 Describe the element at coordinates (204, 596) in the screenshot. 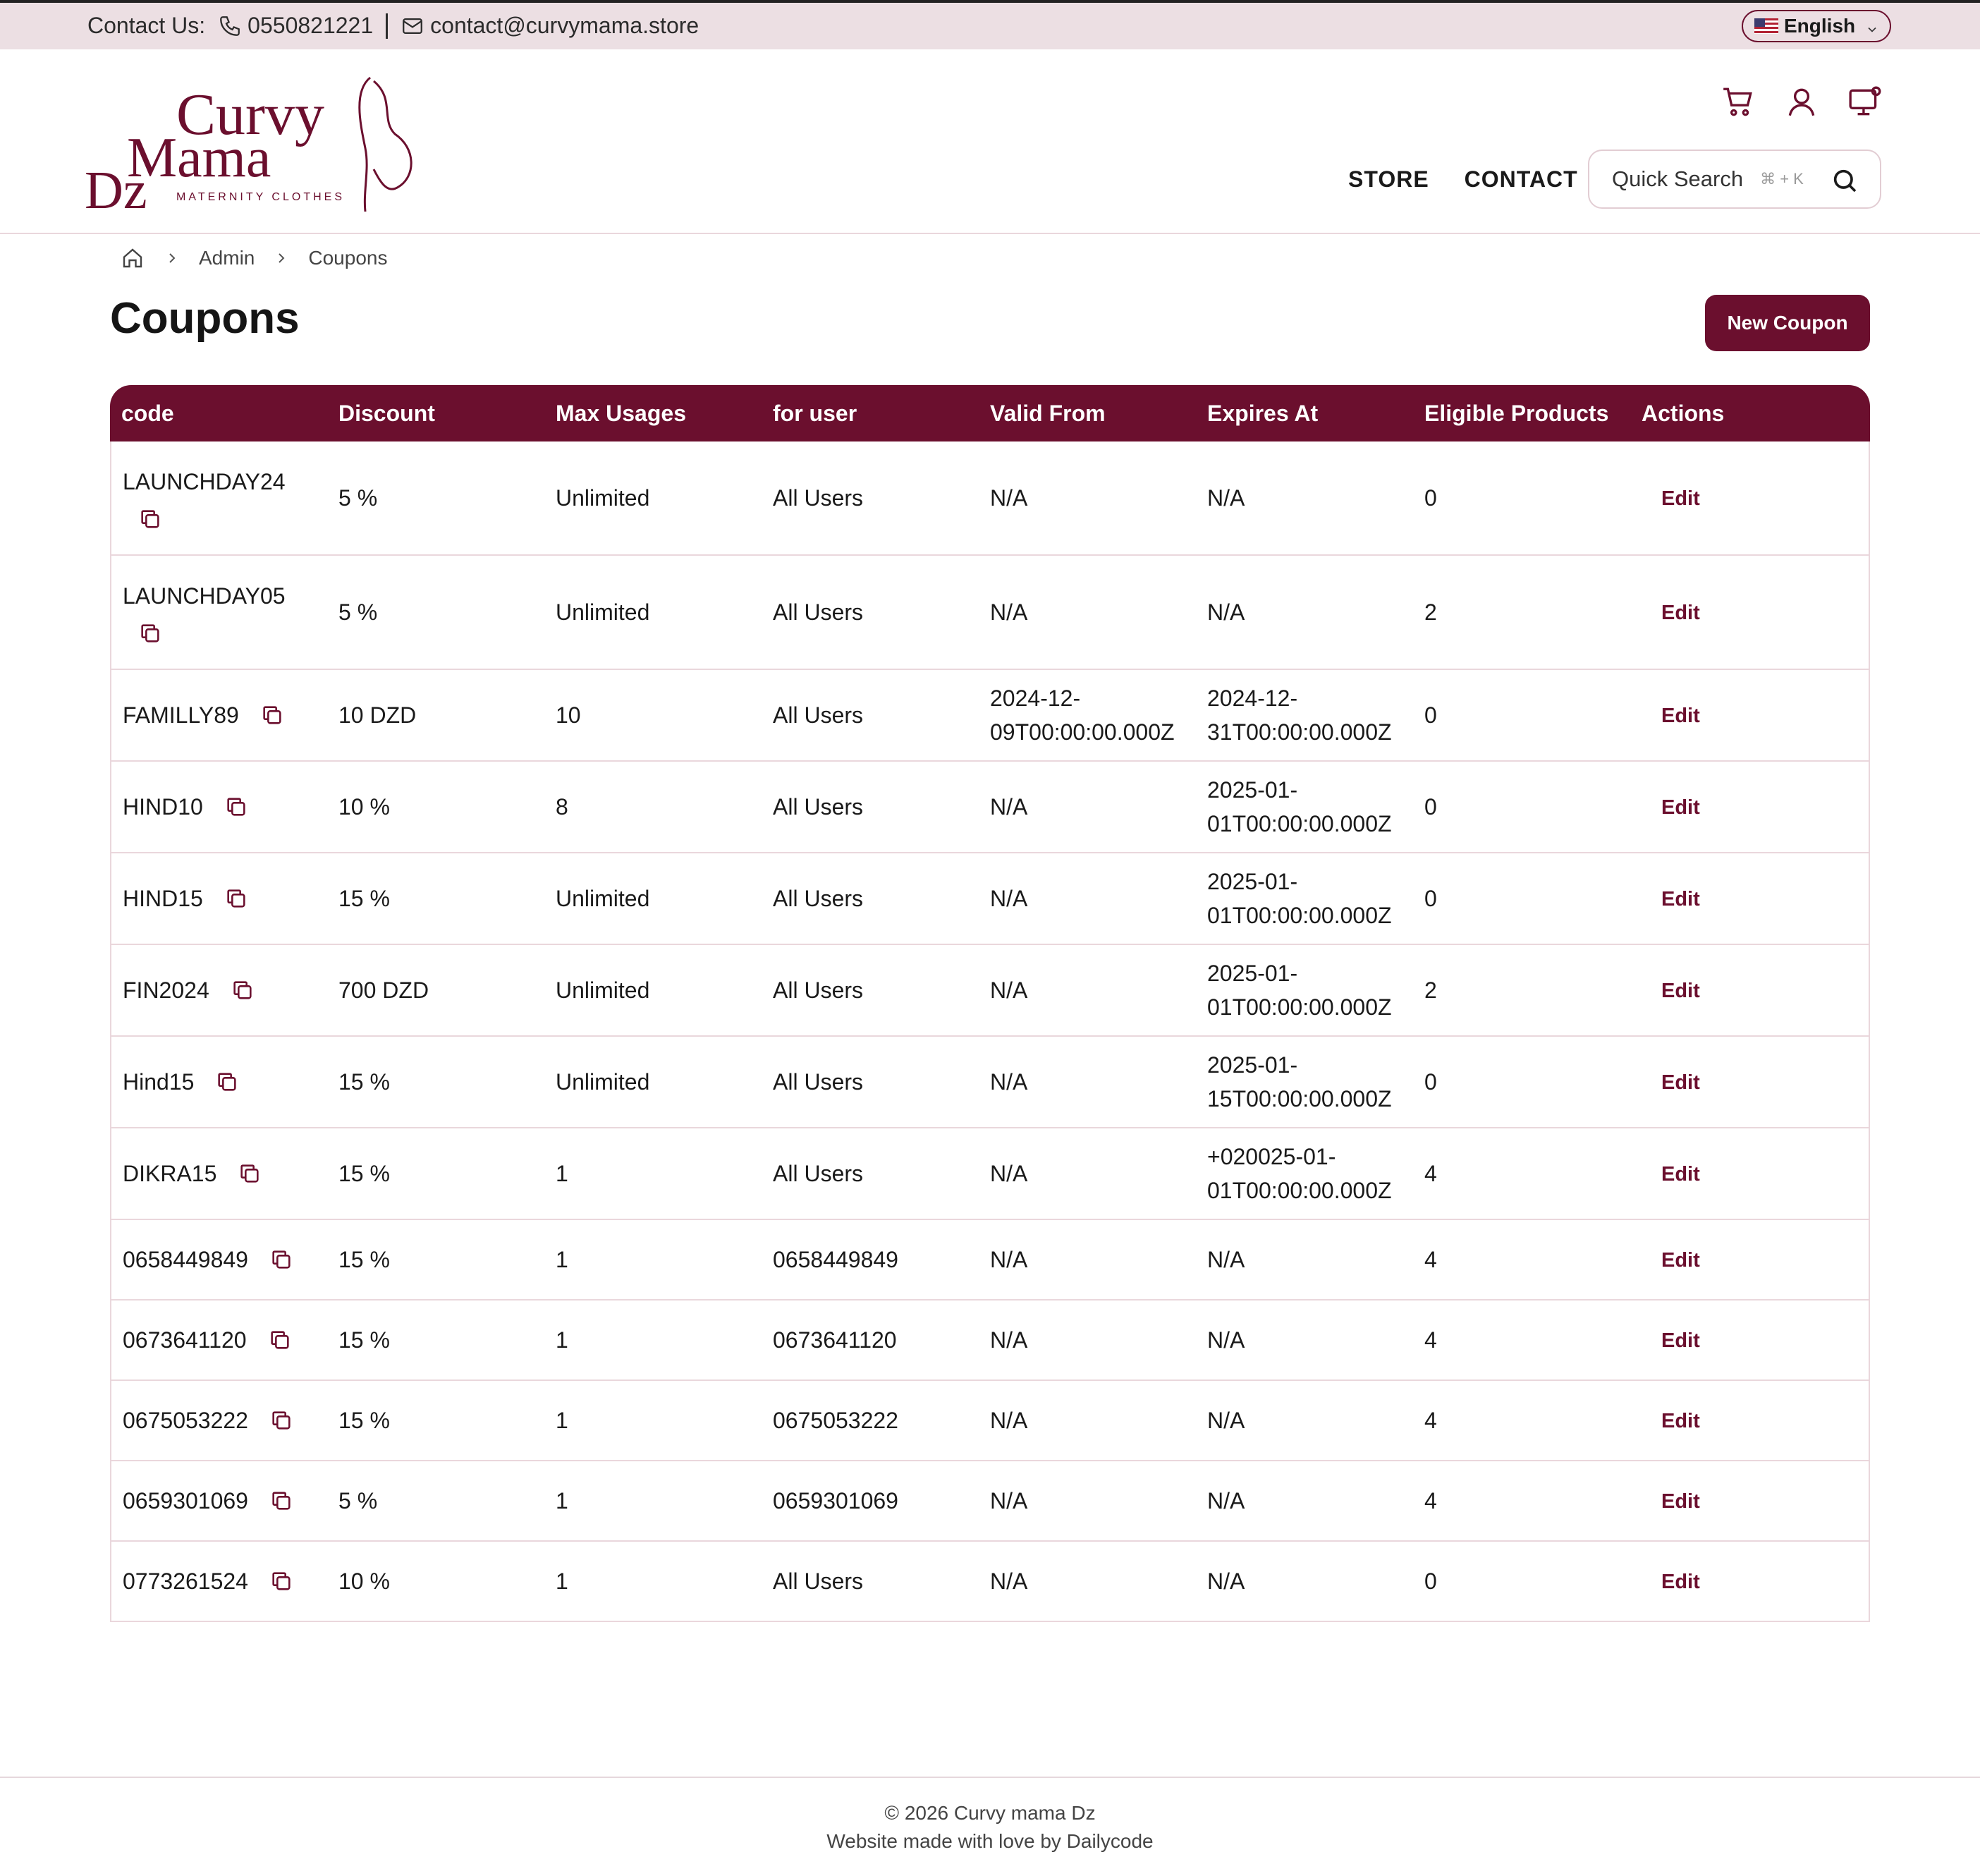

I see `coupon-code: LAUNCHDAY05` at that location.